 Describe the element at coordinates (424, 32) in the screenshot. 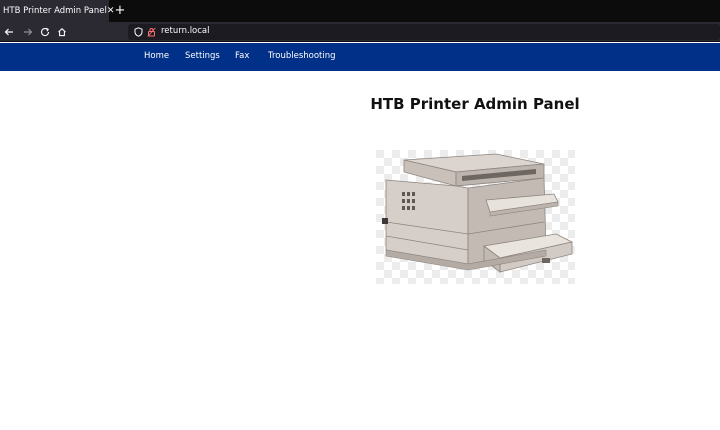

I see `address-bar: return.local` at that location.